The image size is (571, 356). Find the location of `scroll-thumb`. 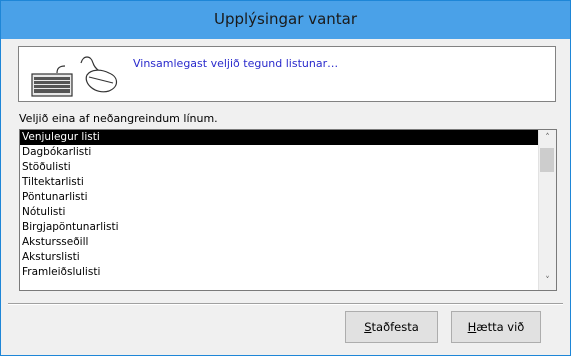

scroll-thumb is located at coordinates (547, 160).